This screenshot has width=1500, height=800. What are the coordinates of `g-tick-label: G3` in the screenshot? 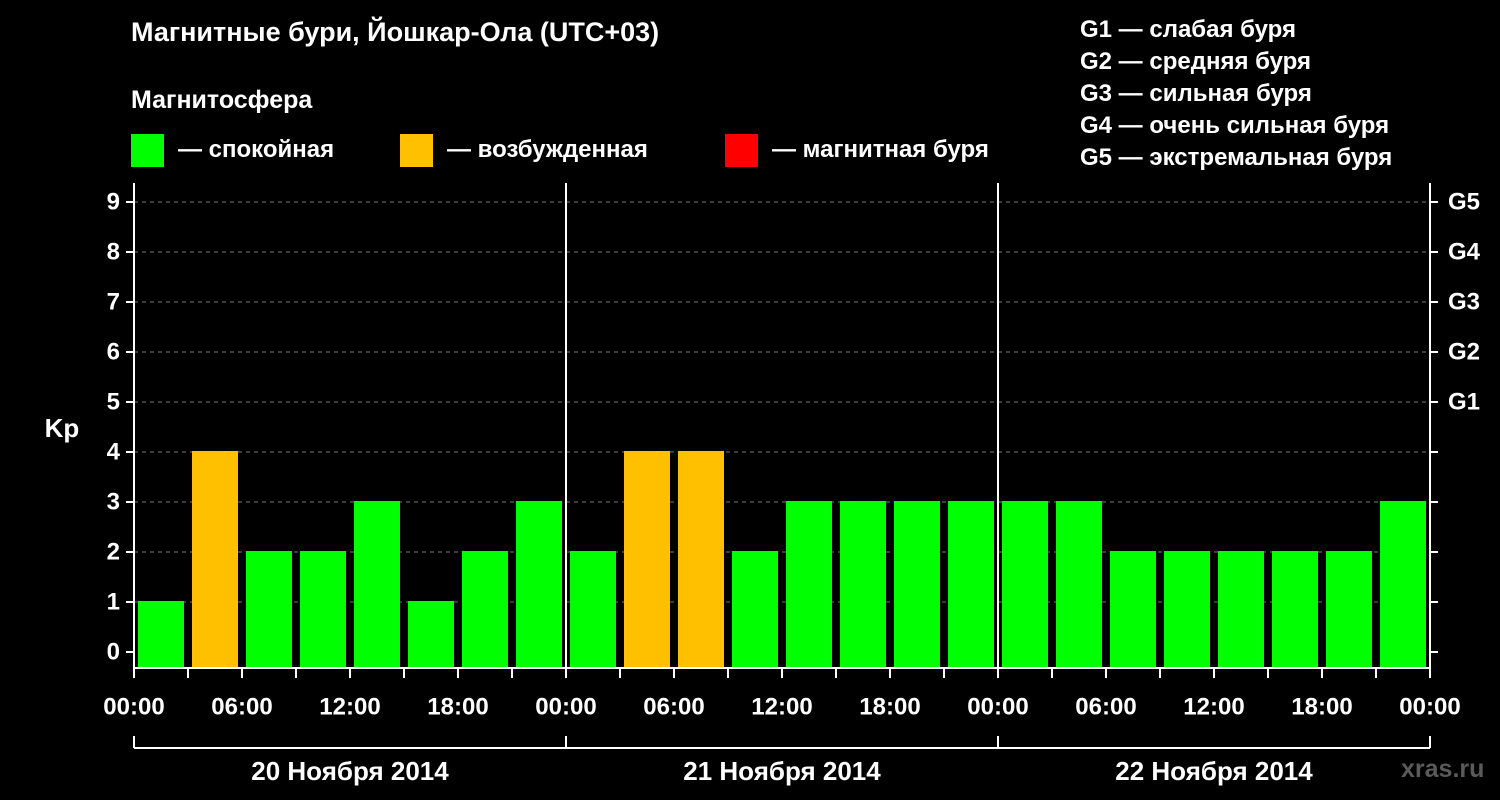 It's located at (1464, 302).